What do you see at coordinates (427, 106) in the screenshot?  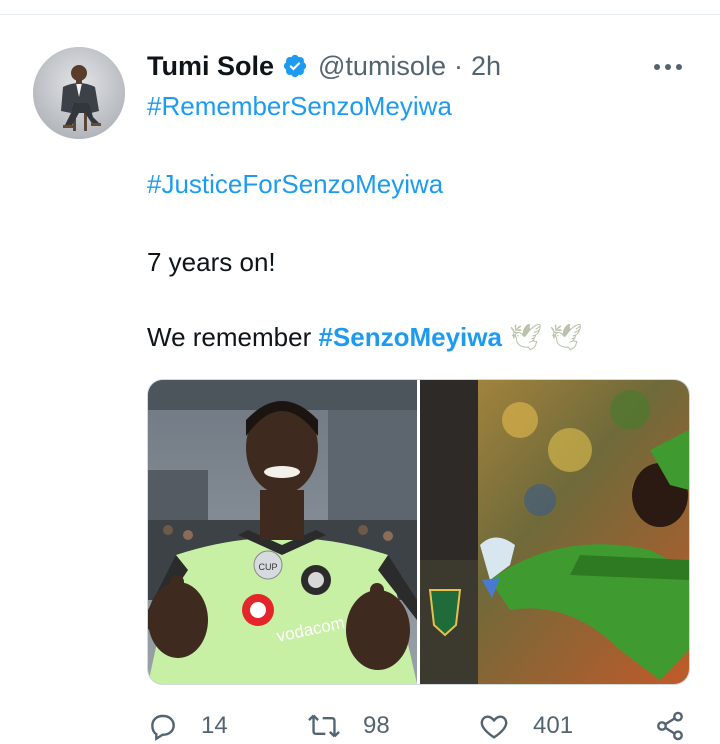 I see `hashtag-remember: #RememberSenzoMeyiwa` at bounding box center [427, 106].